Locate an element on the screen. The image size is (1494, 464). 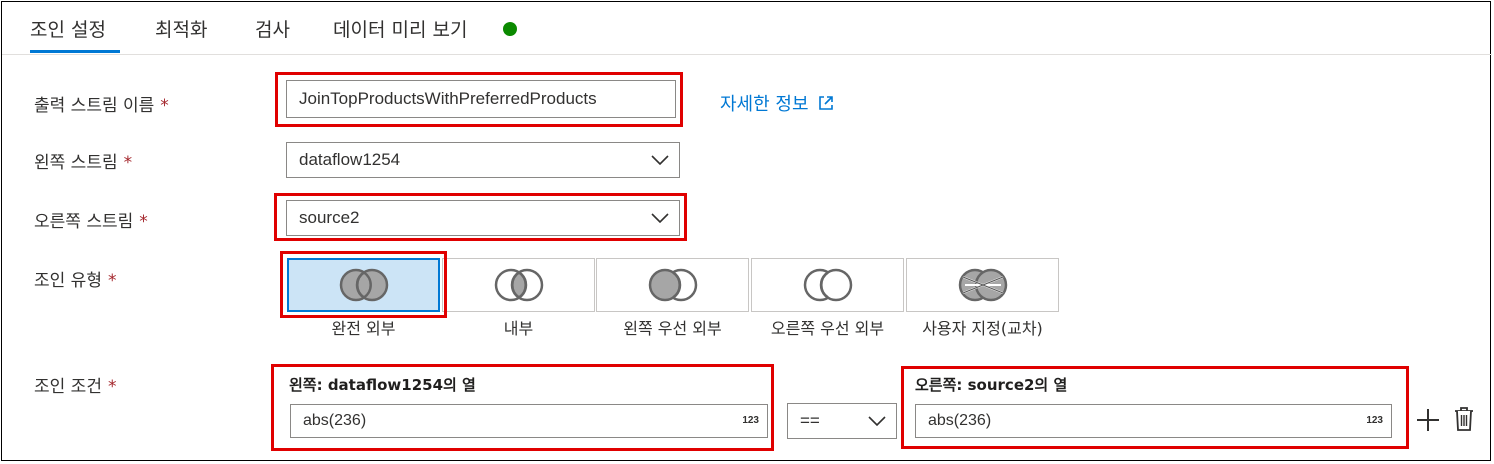
join-conditions-label-text: 조인 조건 is located at coordinates (68, 387).